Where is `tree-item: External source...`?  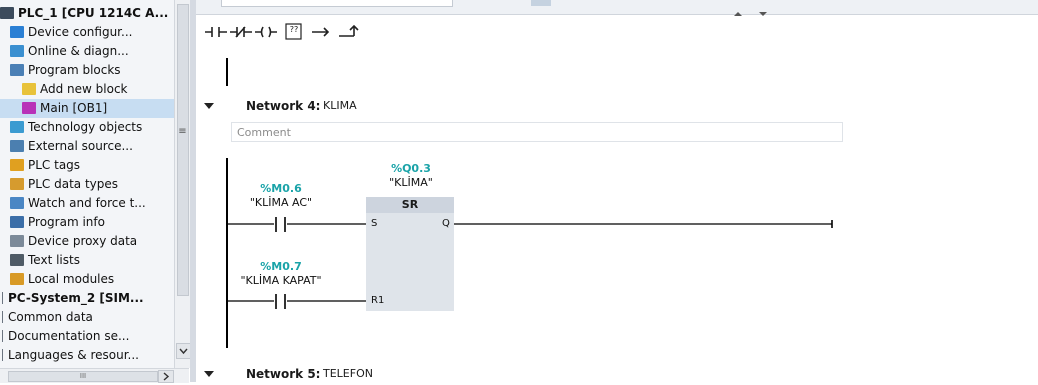
tree-item: External source... is located at coordinates (87, 146).